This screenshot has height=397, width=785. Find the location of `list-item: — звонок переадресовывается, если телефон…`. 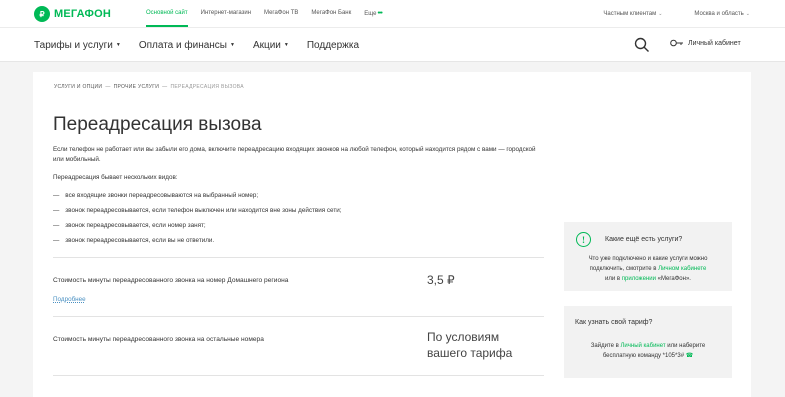

list-item: — звонок переадресовывается, если телефон… is located at coordinates (197, 210).